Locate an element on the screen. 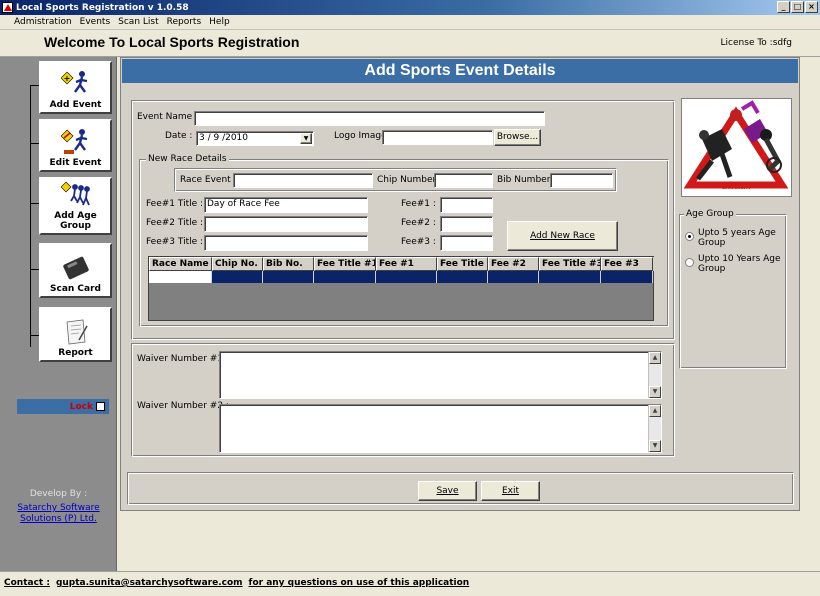 The height and width of the screenshot is (596, 820). menu-events: Events is located at coordinates (95, 22).